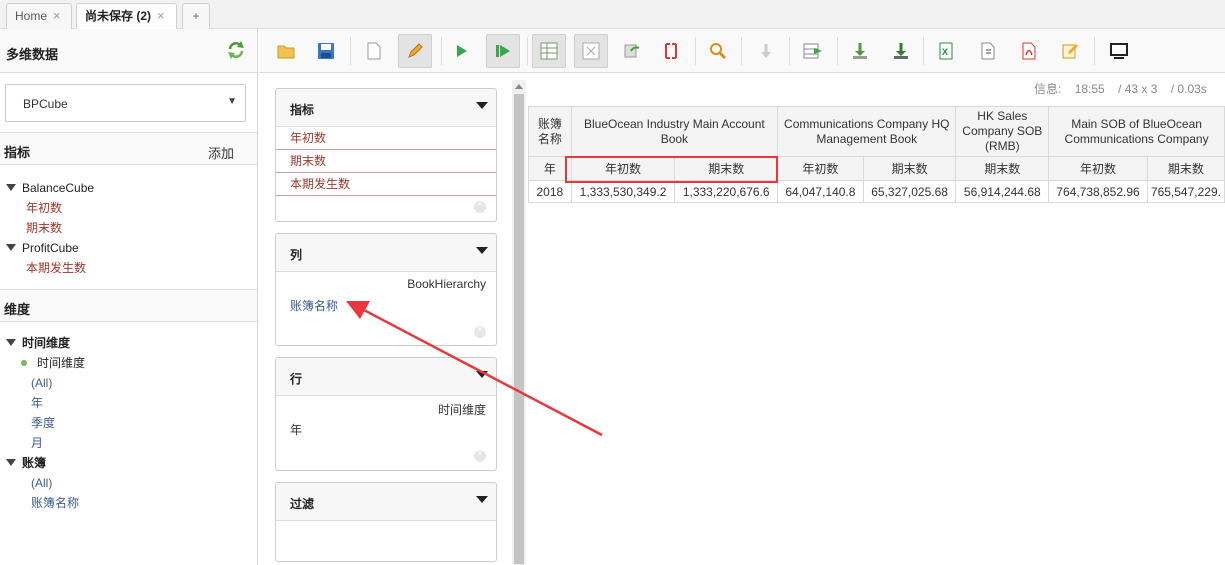  I want to click on cube-select: BPCube ▼, so click(125, 103).